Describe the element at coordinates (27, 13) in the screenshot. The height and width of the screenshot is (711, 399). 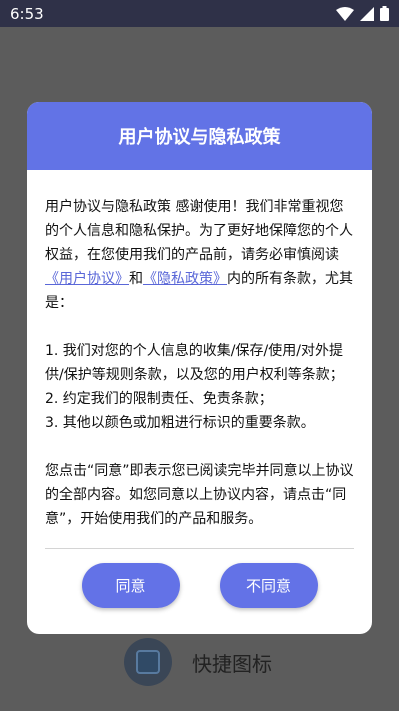
I see `status-time: 6:53` at that location.